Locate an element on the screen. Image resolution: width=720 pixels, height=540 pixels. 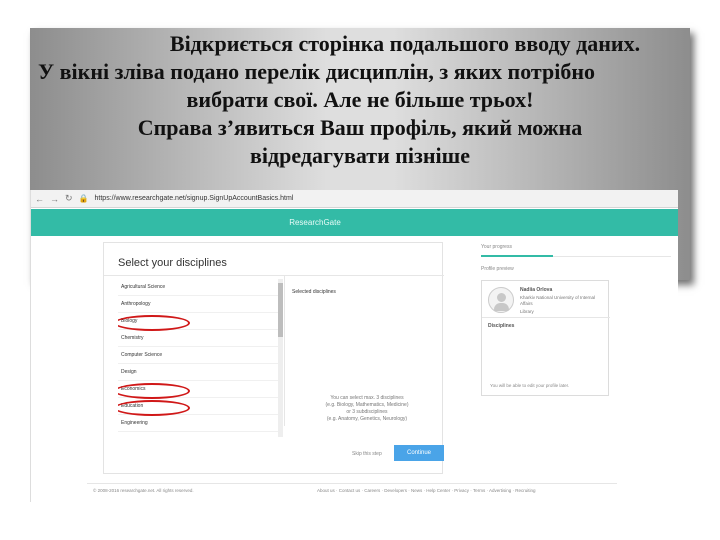
reload-icon: ↻ is located at coordinates (69, 198).